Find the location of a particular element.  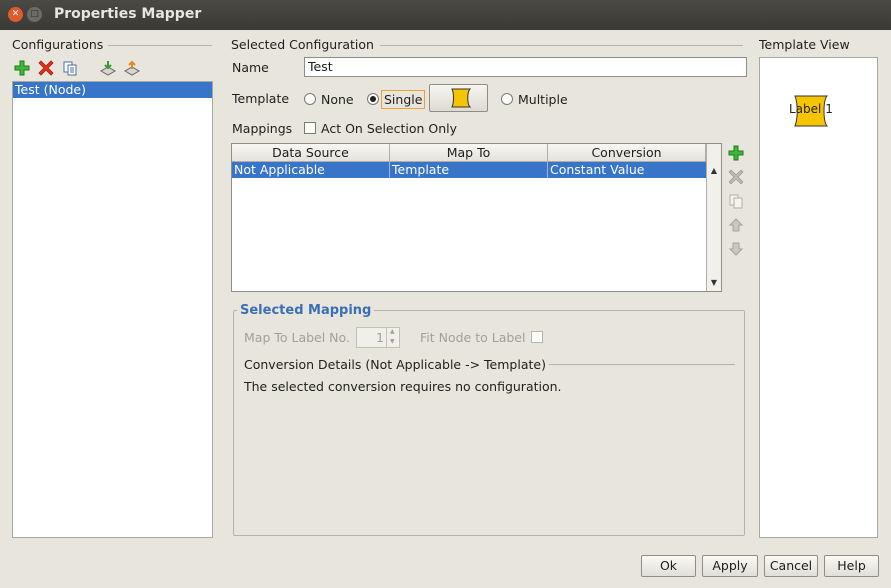

remove-mapping-icon is located at coordinates (736, 177).